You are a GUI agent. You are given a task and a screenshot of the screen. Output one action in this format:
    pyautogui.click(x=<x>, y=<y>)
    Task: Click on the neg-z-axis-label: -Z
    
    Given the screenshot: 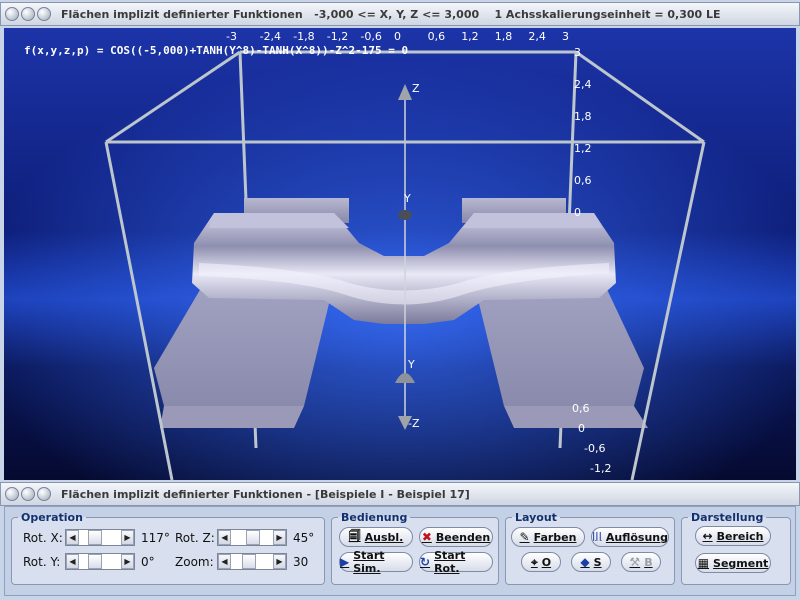 What is the action you would take?
    pyautogui.click(x=414, y=423)
    